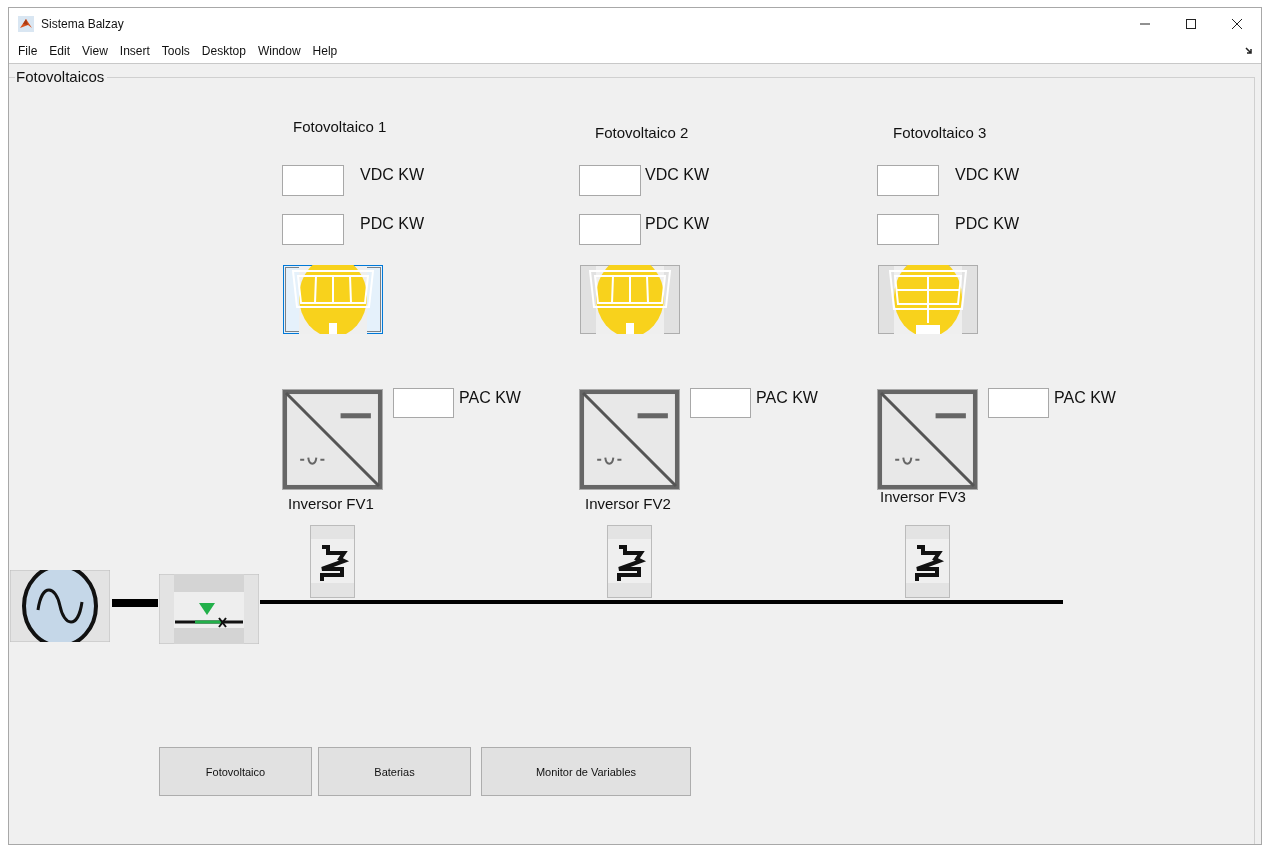  Describe the element at coordinates (642, 132) in the screenshot. I see `unit-title: Fotovoltaico 2` at that location.